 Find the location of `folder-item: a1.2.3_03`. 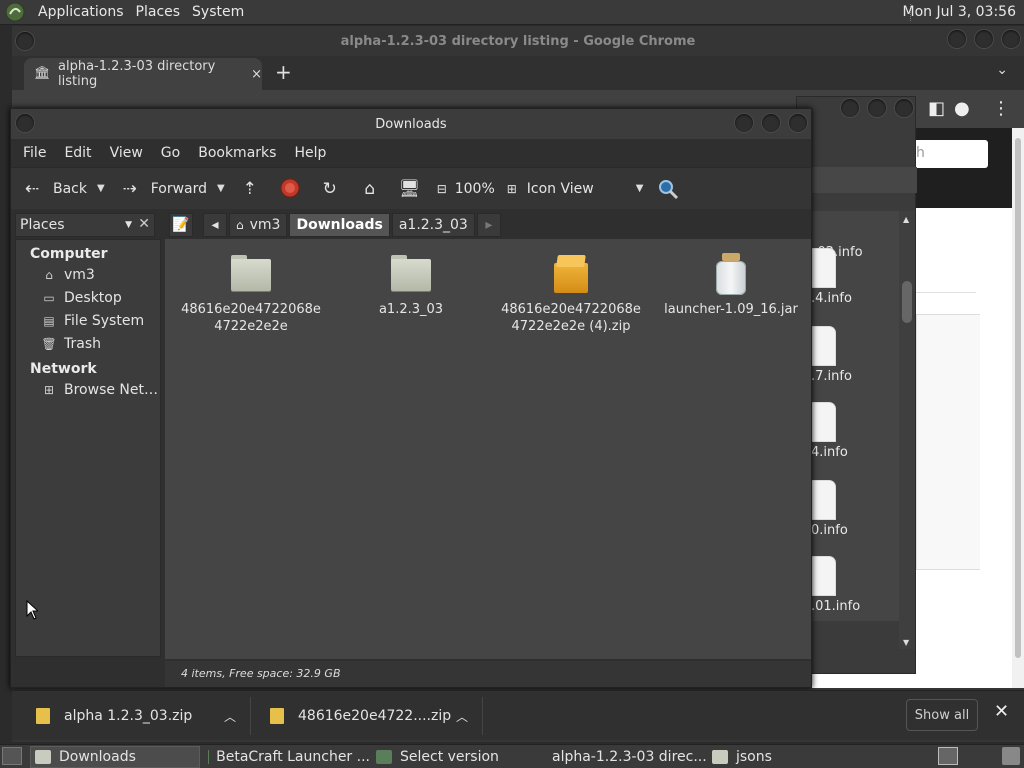

folder-item: a1.2.3_03 is located at coordinates (411, 299).